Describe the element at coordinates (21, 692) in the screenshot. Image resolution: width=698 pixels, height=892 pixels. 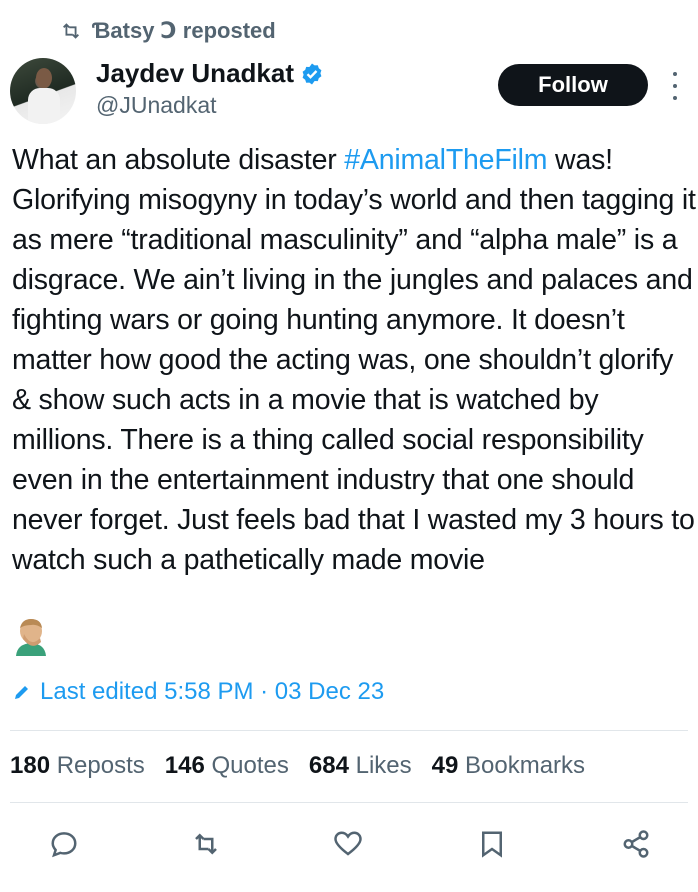
I see `pencil-icon` at that location.